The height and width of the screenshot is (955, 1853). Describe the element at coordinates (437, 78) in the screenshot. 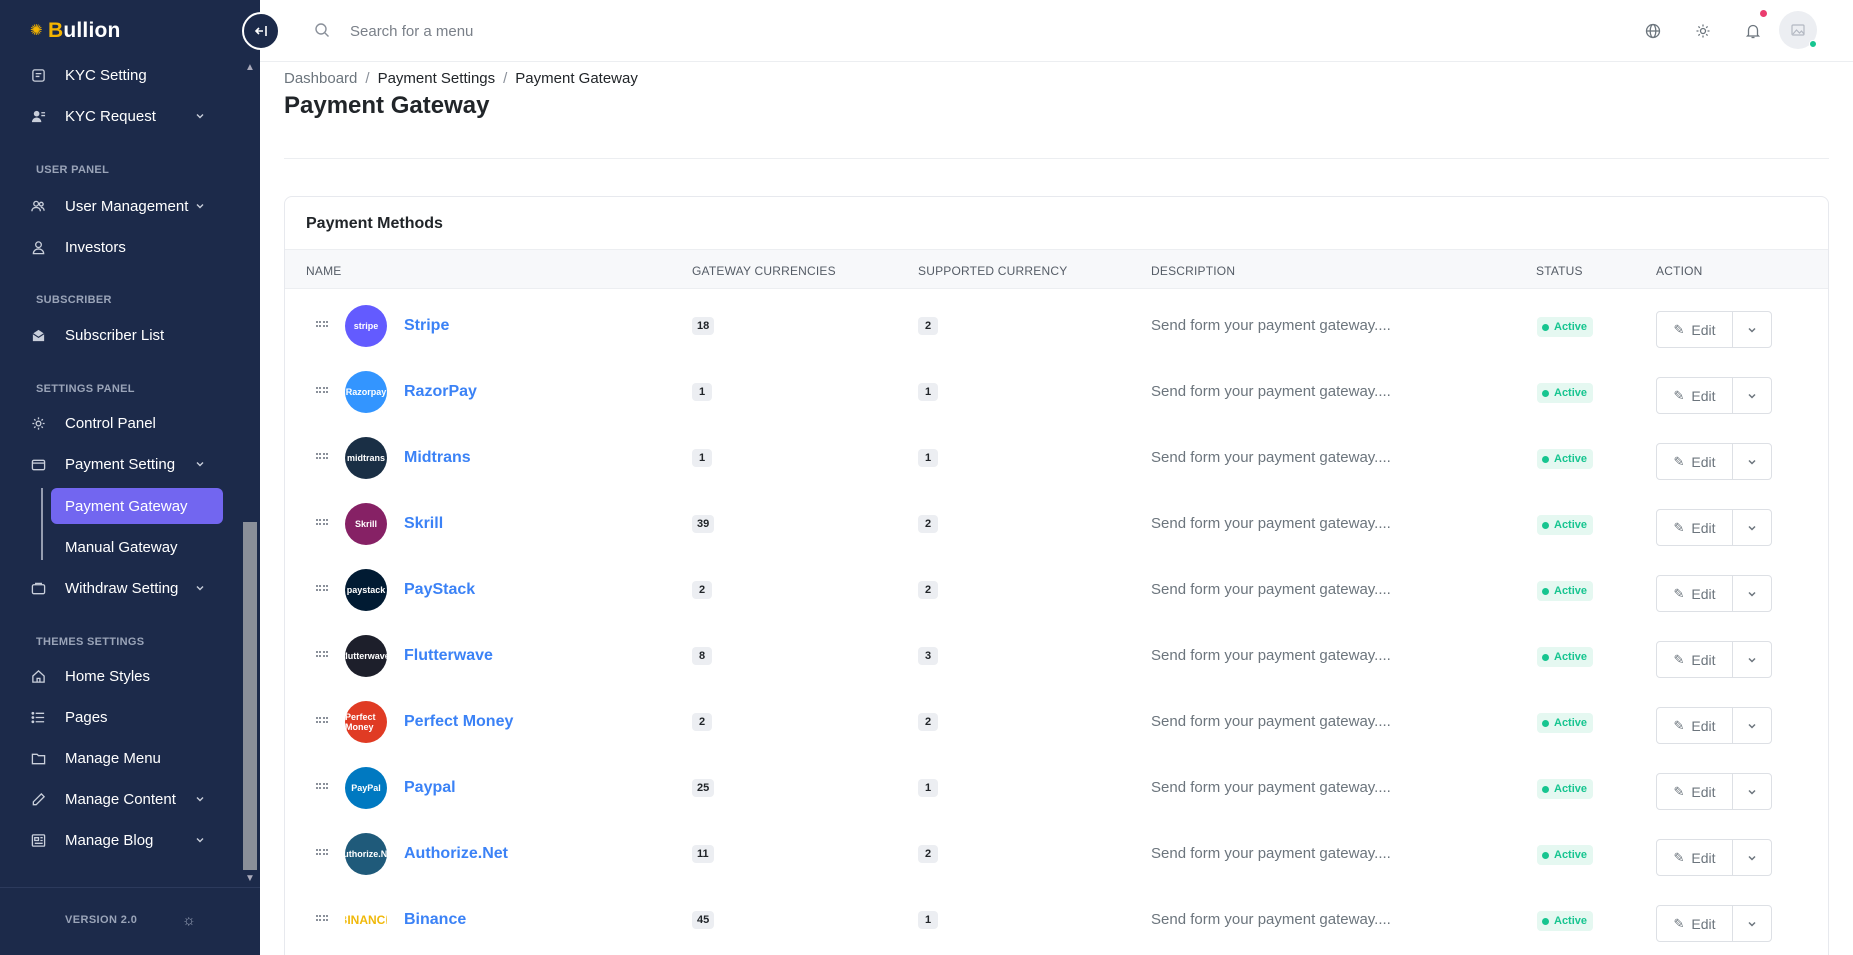

I see `breadcrumb-item-payment-settings: Payment Settings` at that location.